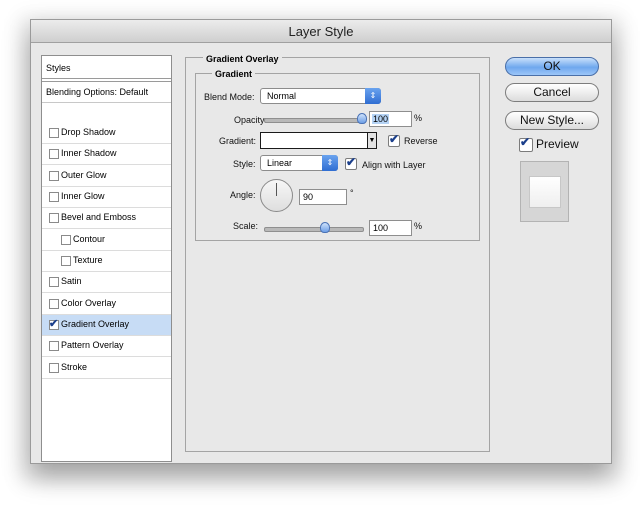 The height and width of the screenshot is (506, 640). I want to click on stroke-checkbox, so click(54, 368).